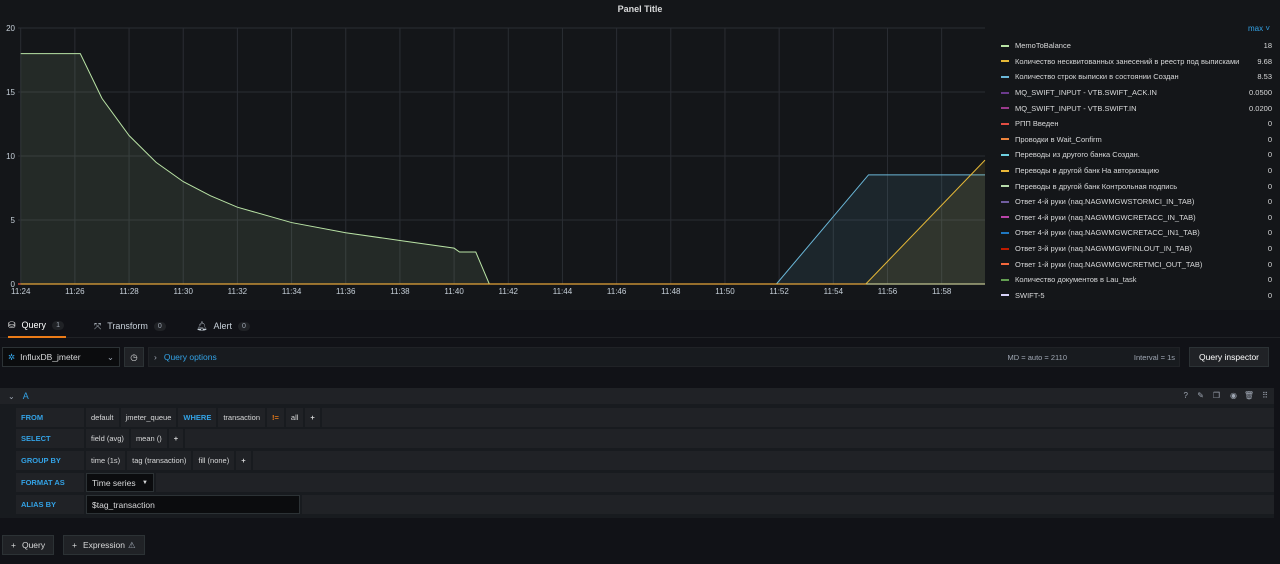  What do you see at coordinates (243, 326) in the screenshot?
I see `tab-alert-badge: 0` at bounding box center [243, 326].